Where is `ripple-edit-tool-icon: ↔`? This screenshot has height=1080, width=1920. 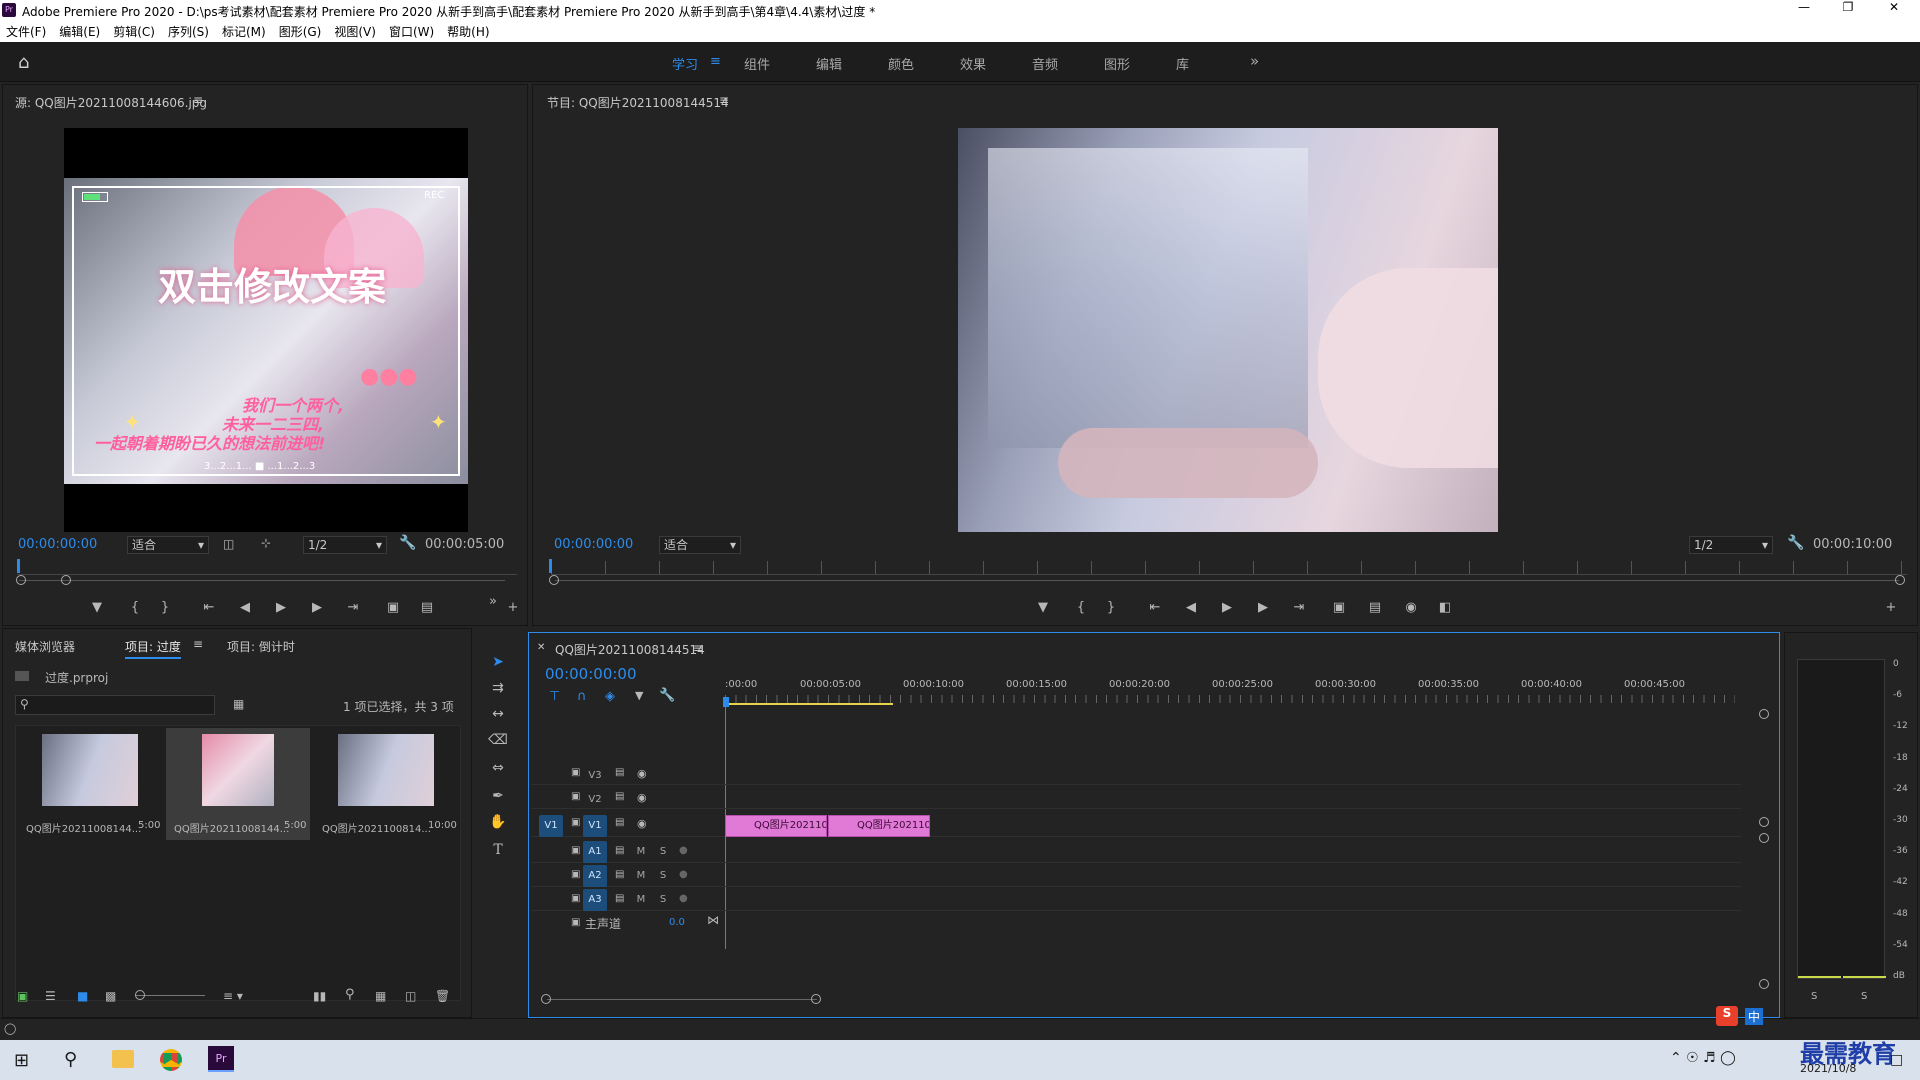 ripple-edit-tool-icon: ↔ is located at coordinates (498, 714).